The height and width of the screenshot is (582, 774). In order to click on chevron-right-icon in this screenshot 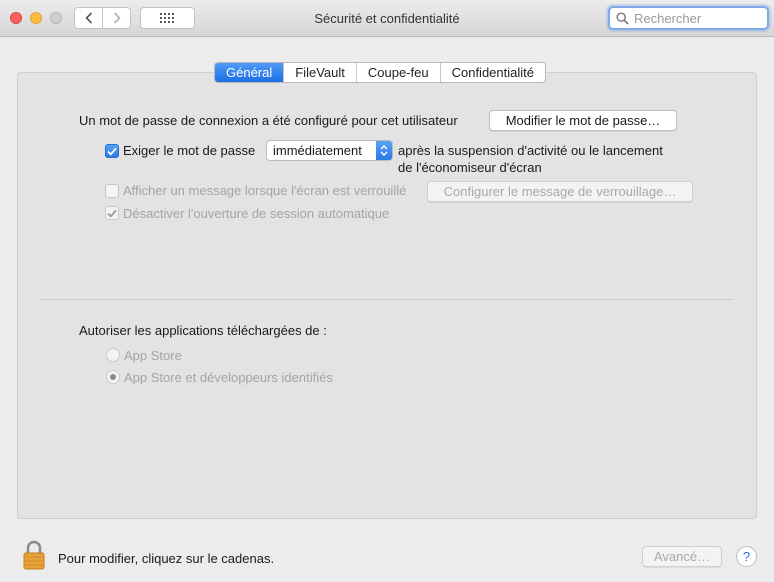, I will do `click(117, 18)`.